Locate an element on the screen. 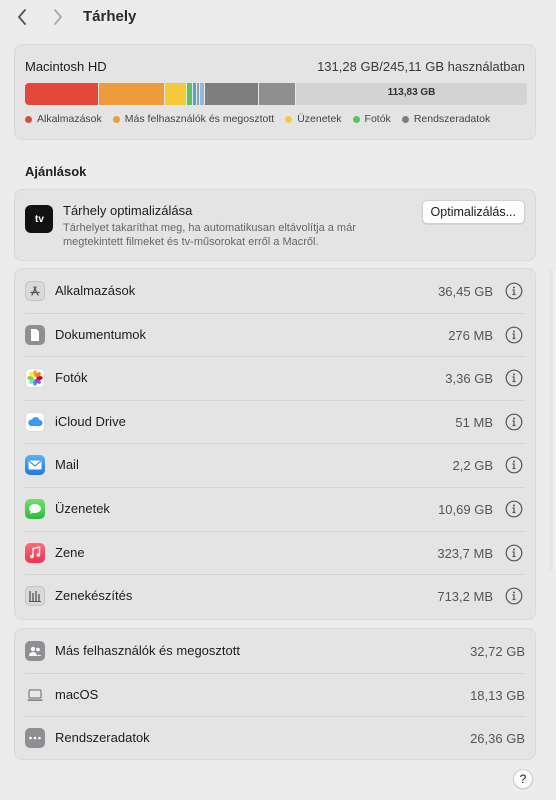 The height and width of the screenshot is (800, 556). category-row-icloud: iCloud Drive 51 MB is located at coordinates (275, 421).